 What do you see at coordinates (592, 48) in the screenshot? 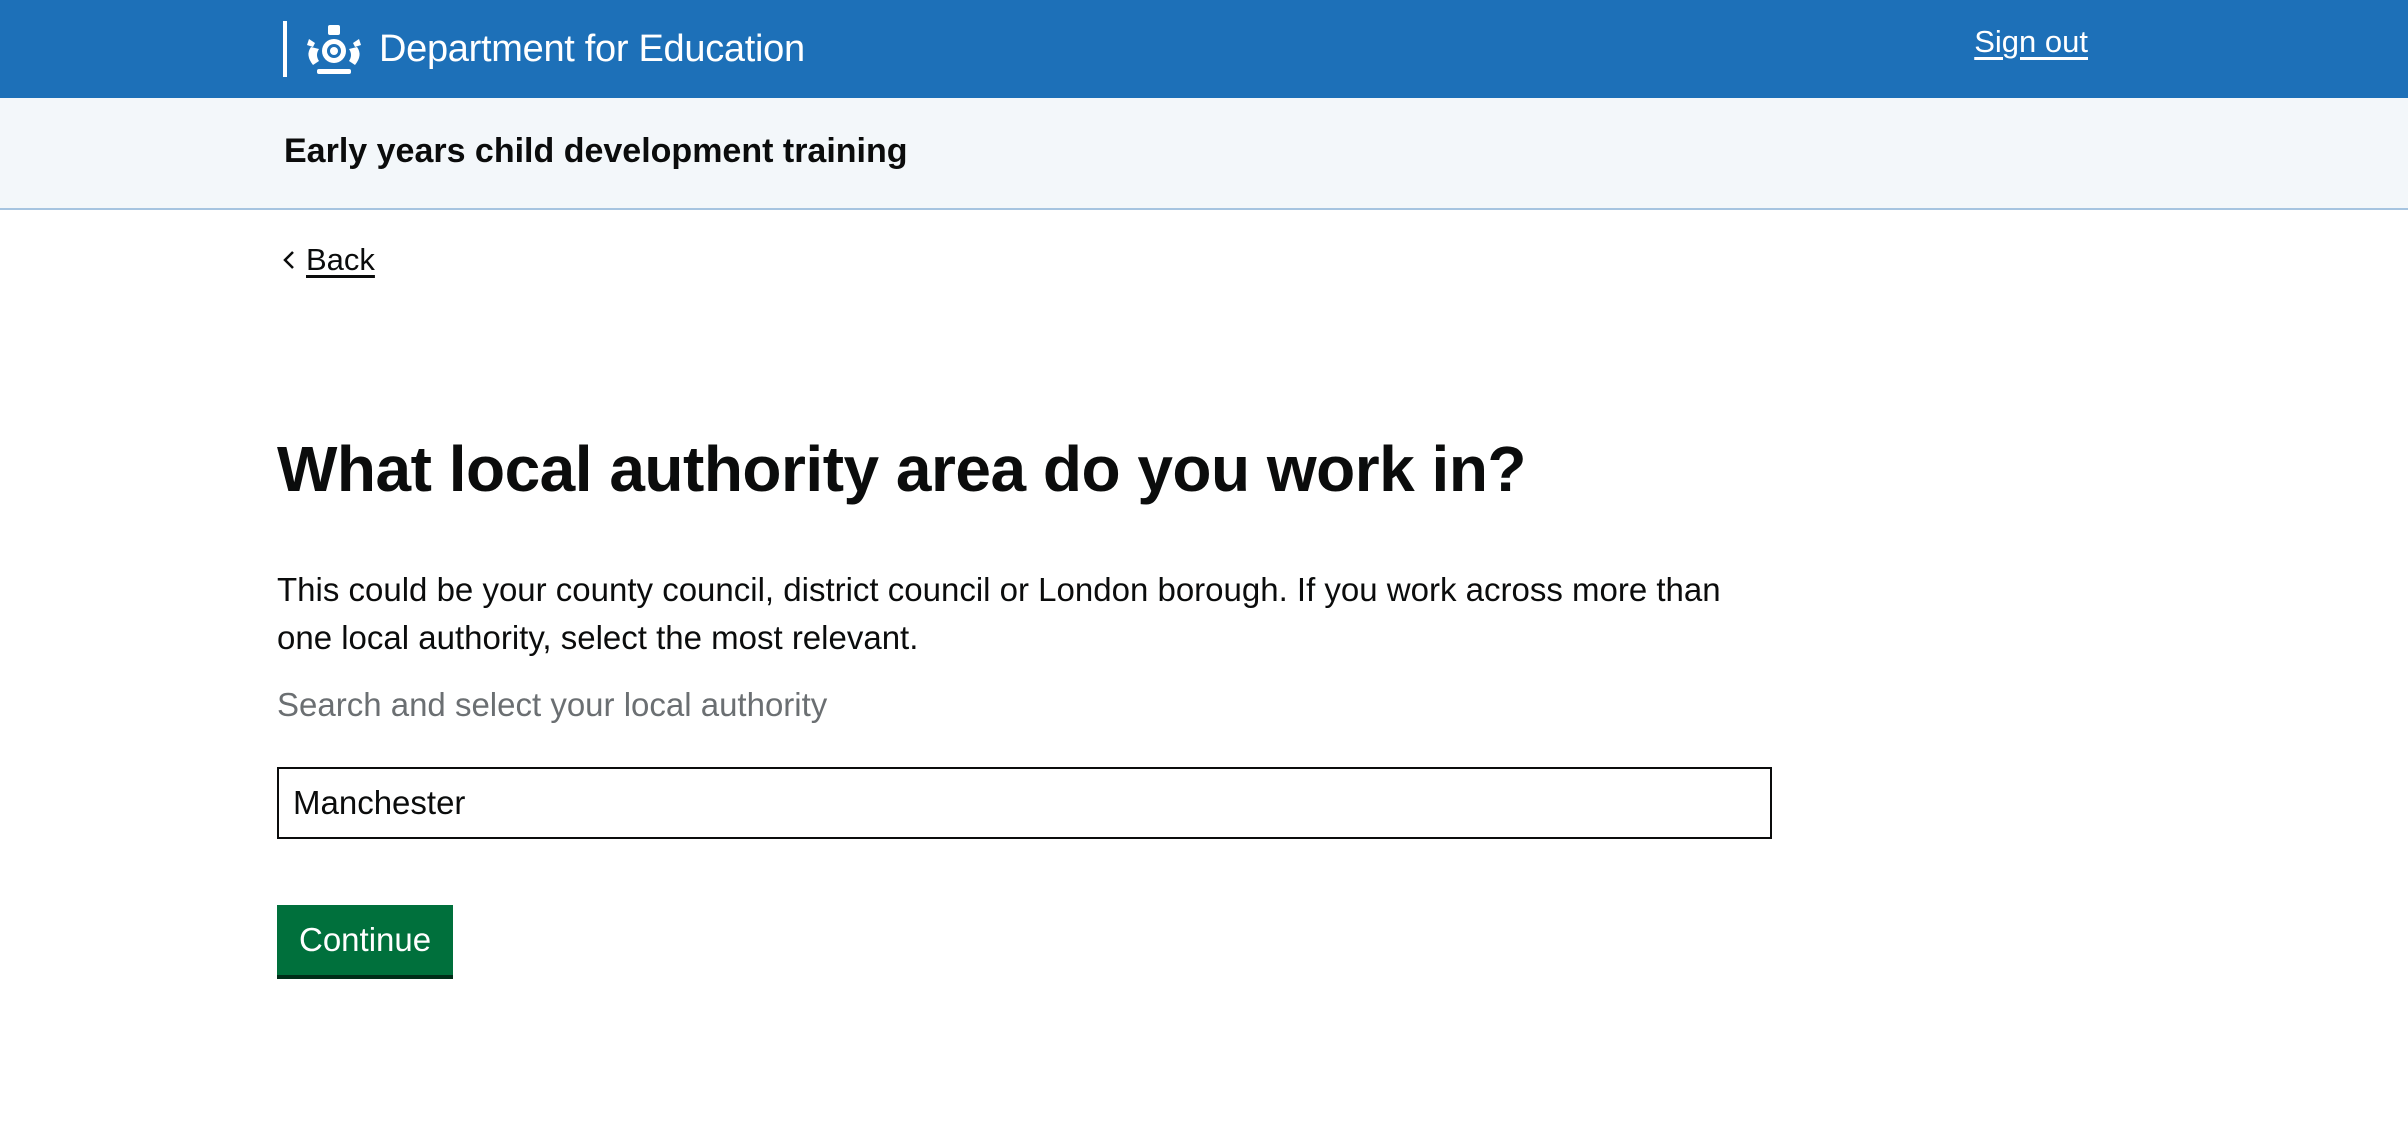
I see `organisation-name: Department for Education` at bounding box center [592, 48].